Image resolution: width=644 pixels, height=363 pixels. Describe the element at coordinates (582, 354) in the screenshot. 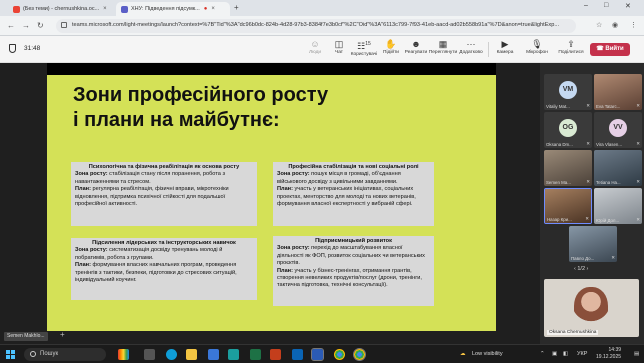

I see `language-indicator: УКР` at that location.